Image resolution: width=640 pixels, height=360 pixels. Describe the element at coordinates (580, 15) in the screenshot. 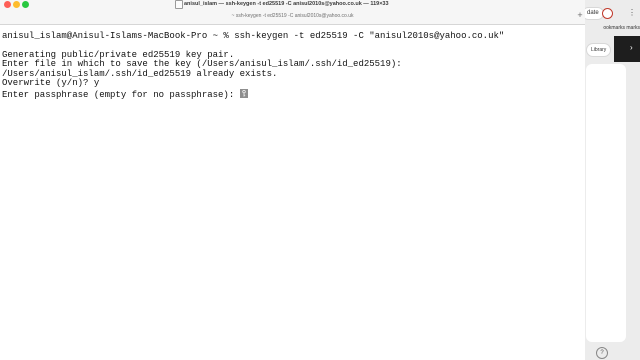

I see `new-tab-button: +` at that location.